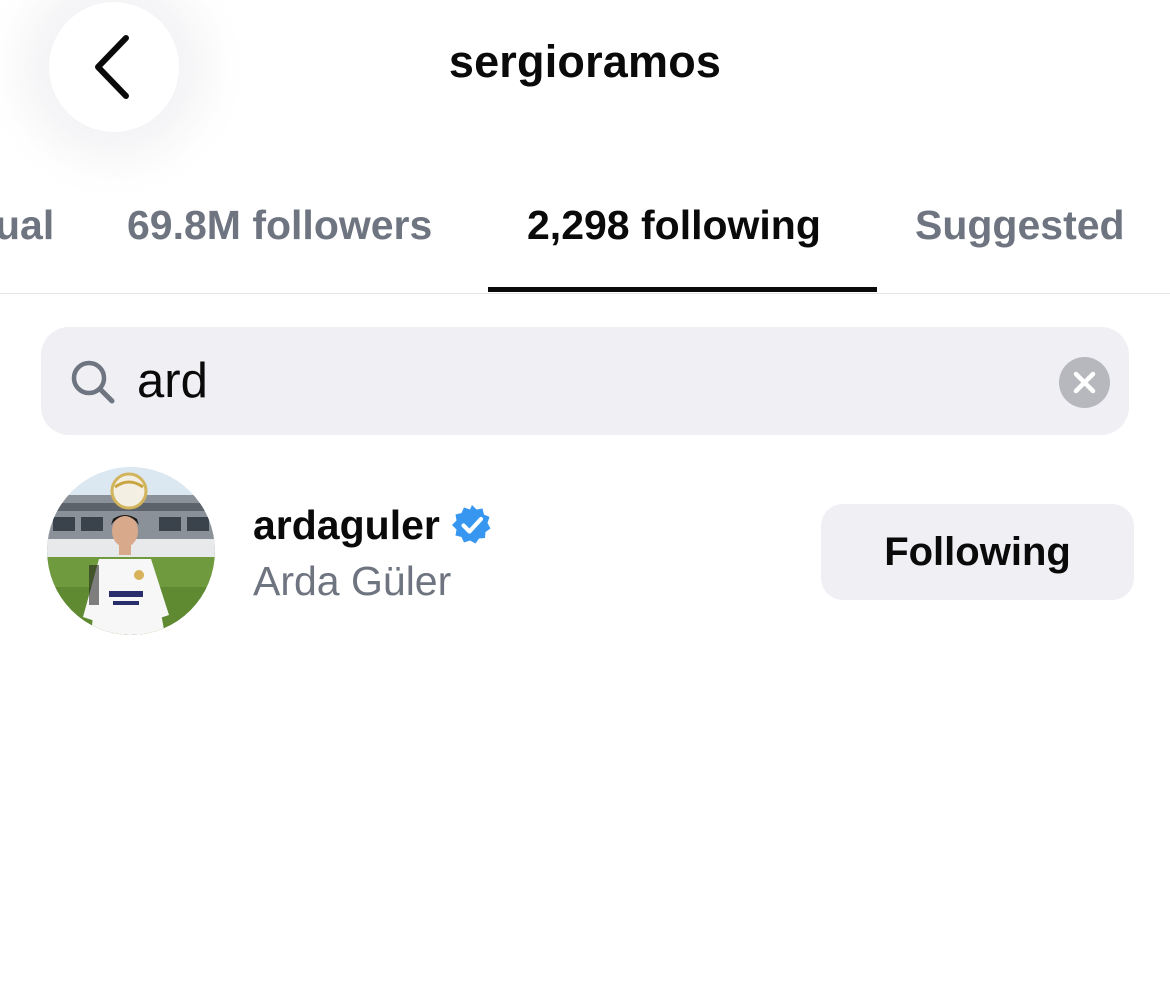  I want to click on following-button: Following, so click(977, 552).